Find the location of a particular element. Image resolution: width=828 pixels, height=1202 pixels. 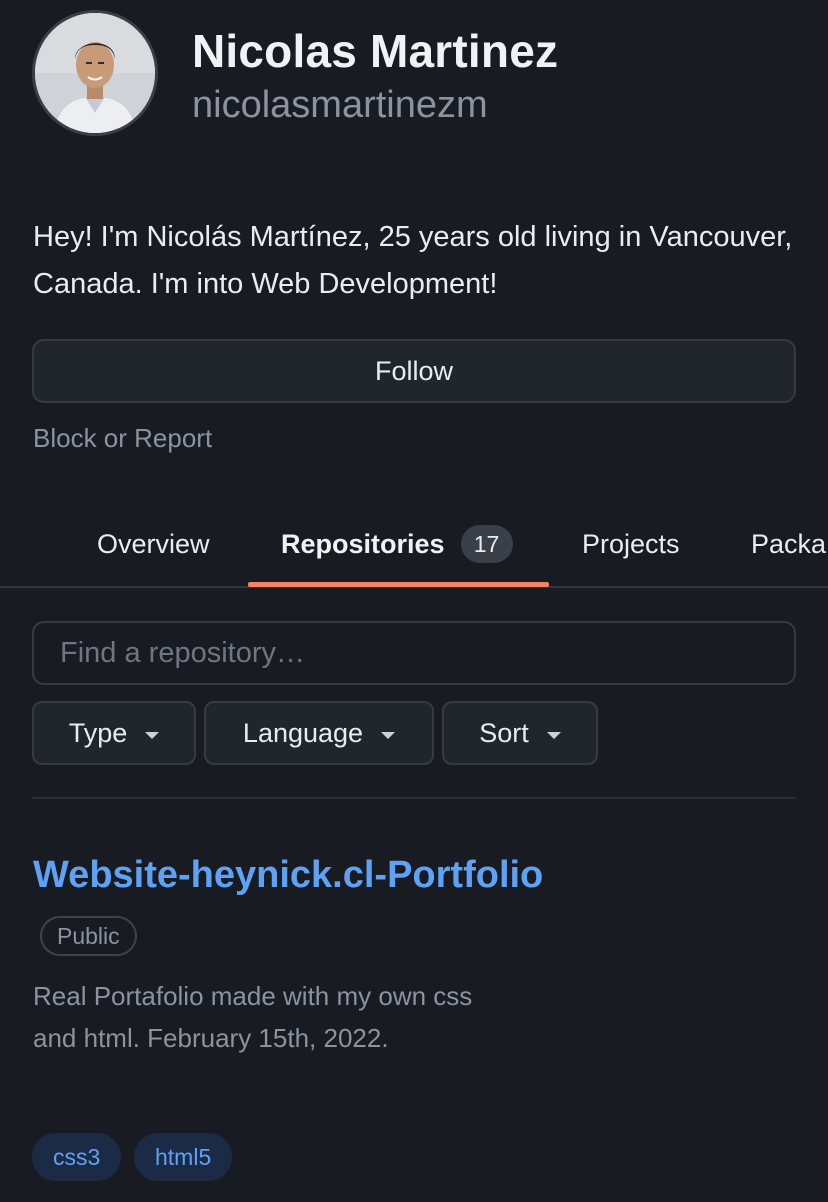

active-tab-underline is located at coordinates (398, 584).